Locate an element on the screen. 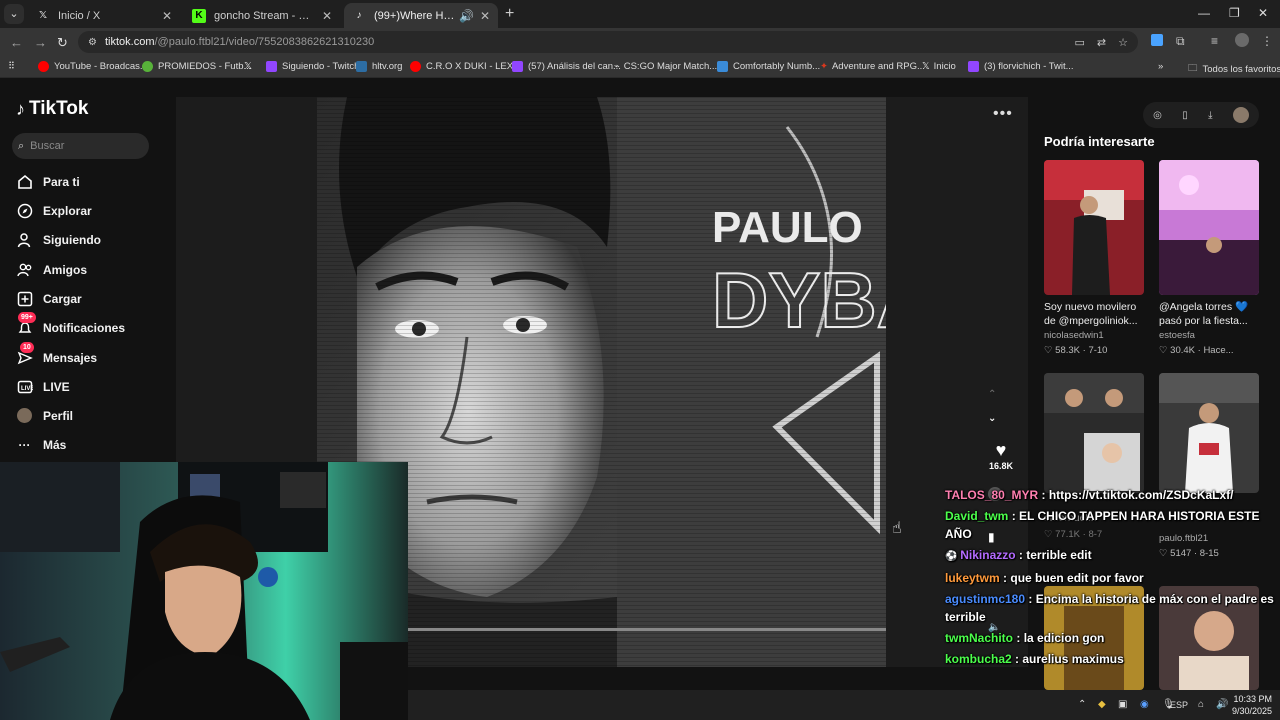 The image size is (1280, 720). url-path: /@paulo.ftbl21/video/7552083862621310230 is located at coordinates (264, 42).